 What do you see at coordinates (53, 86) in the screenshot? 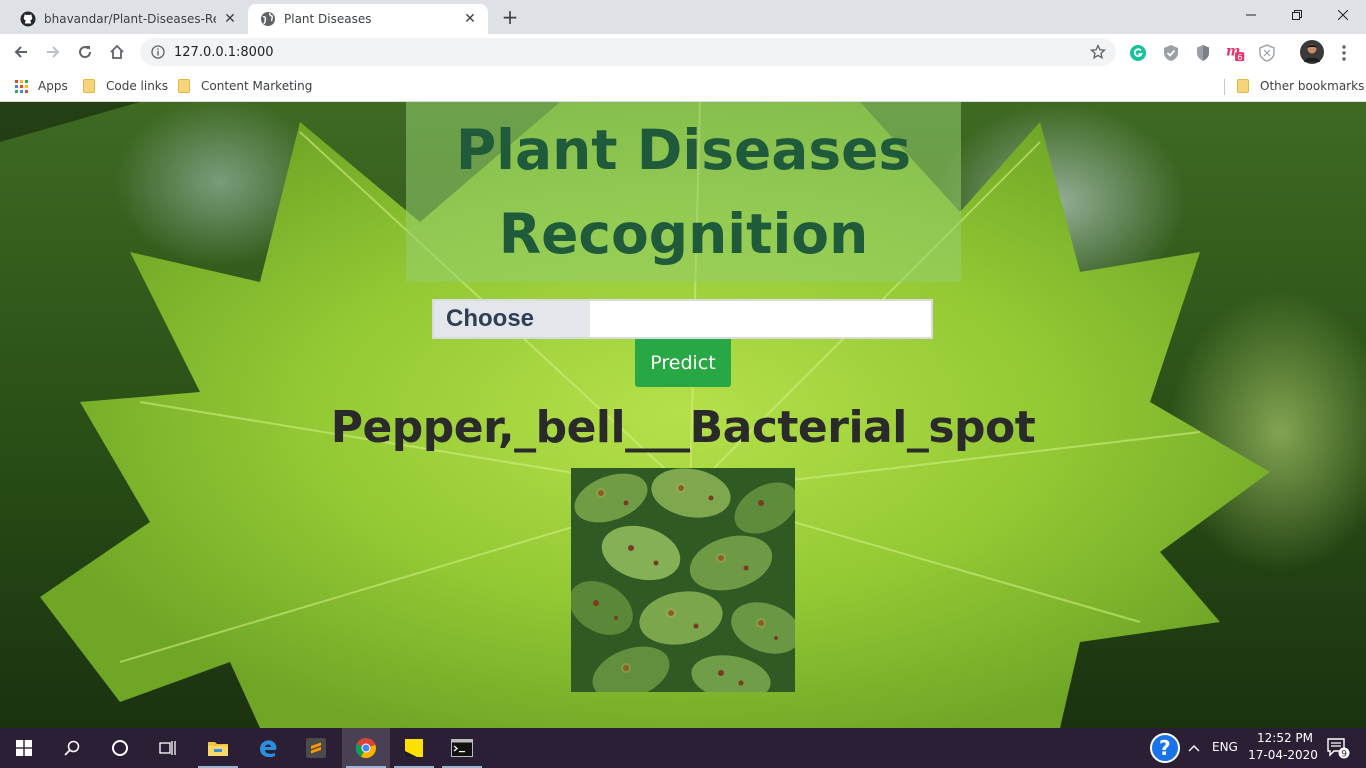
I see `bookmark-label: Apps` at bounding box center [53, 86].